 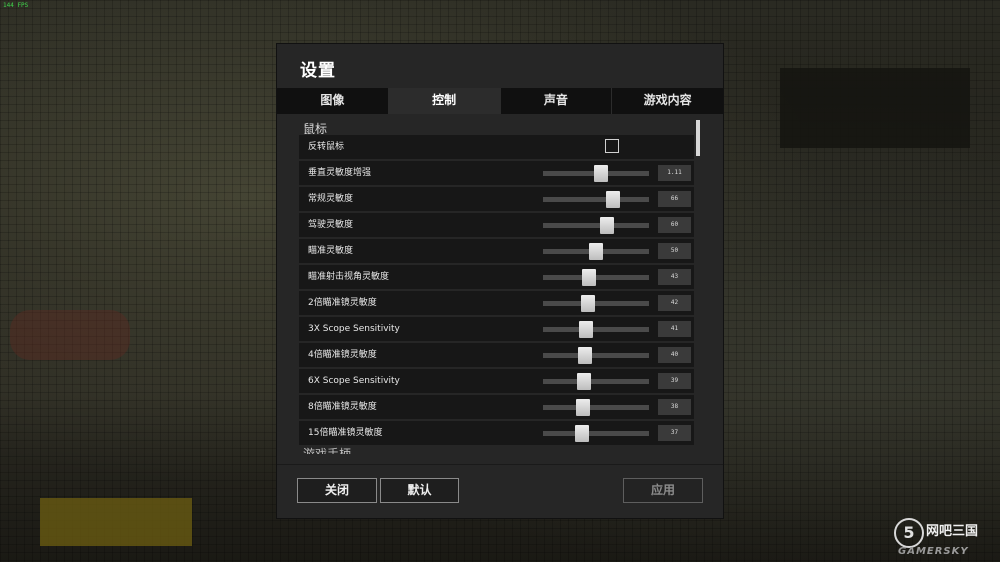 I want to click on slider-value-field: 60, so click(x=674, y=225).